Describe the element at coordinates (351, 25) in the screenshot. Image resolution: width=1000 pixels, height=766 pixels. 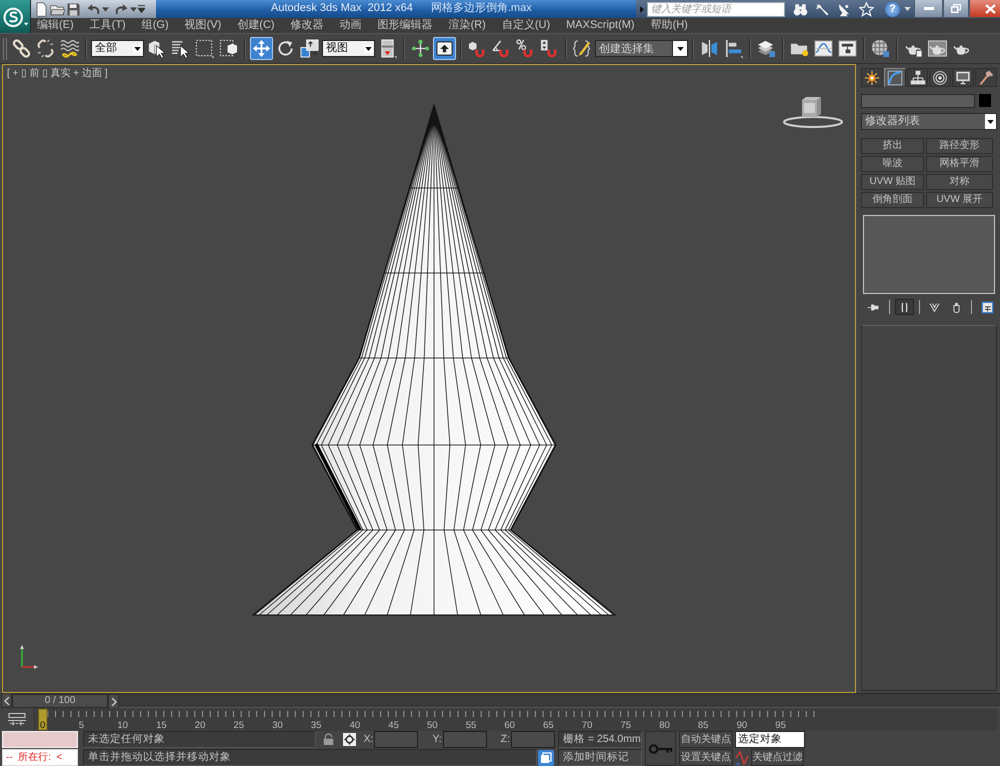
I see `menu-item: 动画` at that location.